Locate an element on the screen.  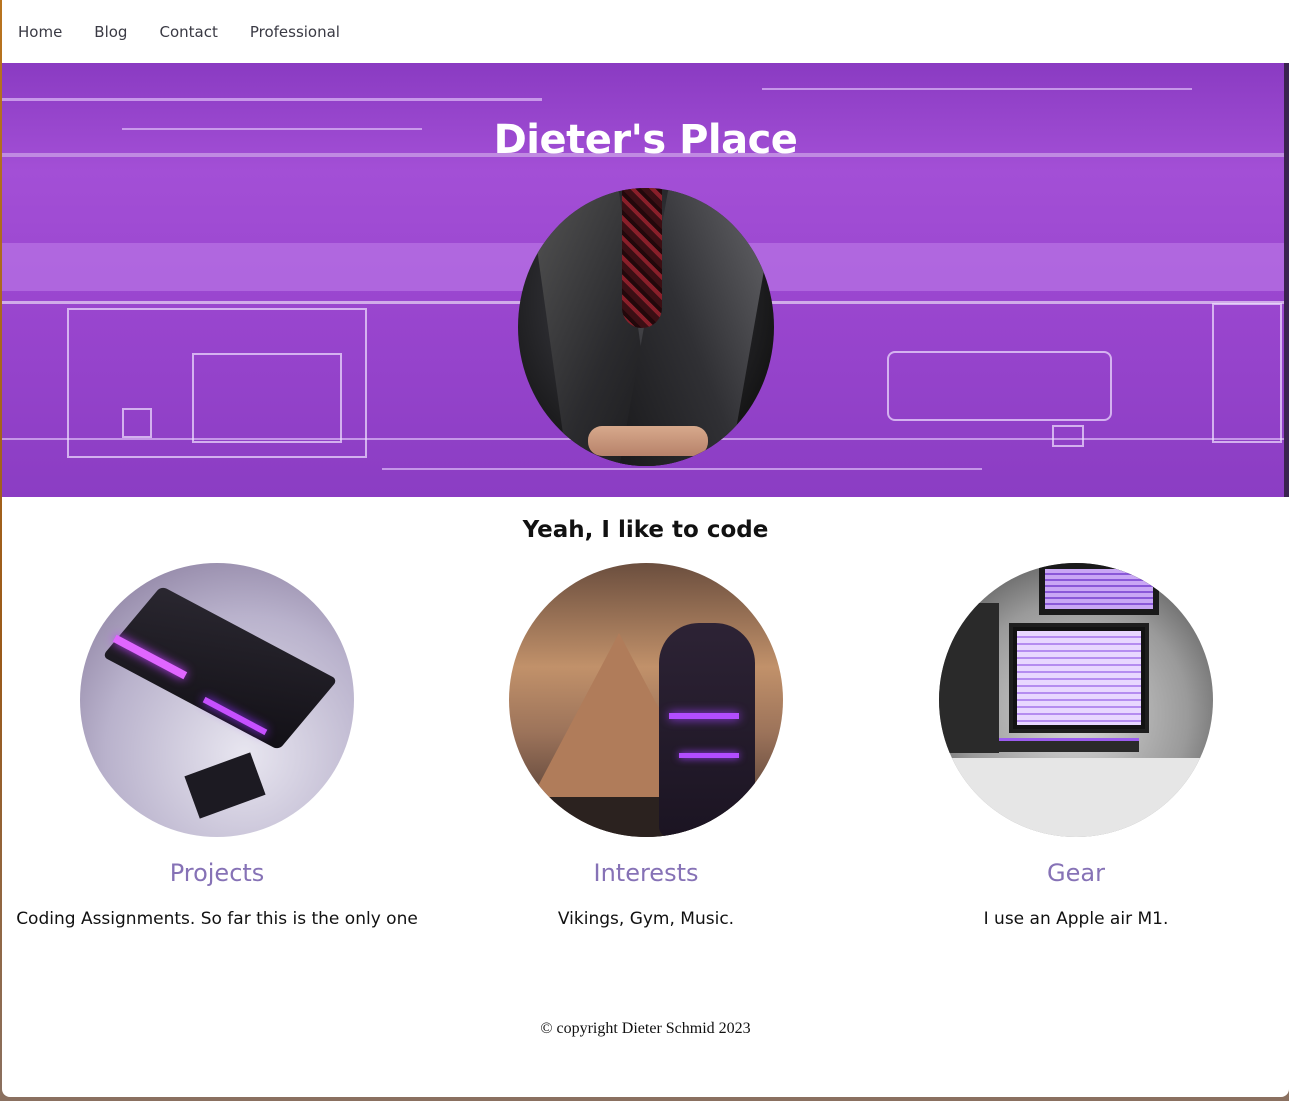
avatar-hands is located at coordinates (648, 441).